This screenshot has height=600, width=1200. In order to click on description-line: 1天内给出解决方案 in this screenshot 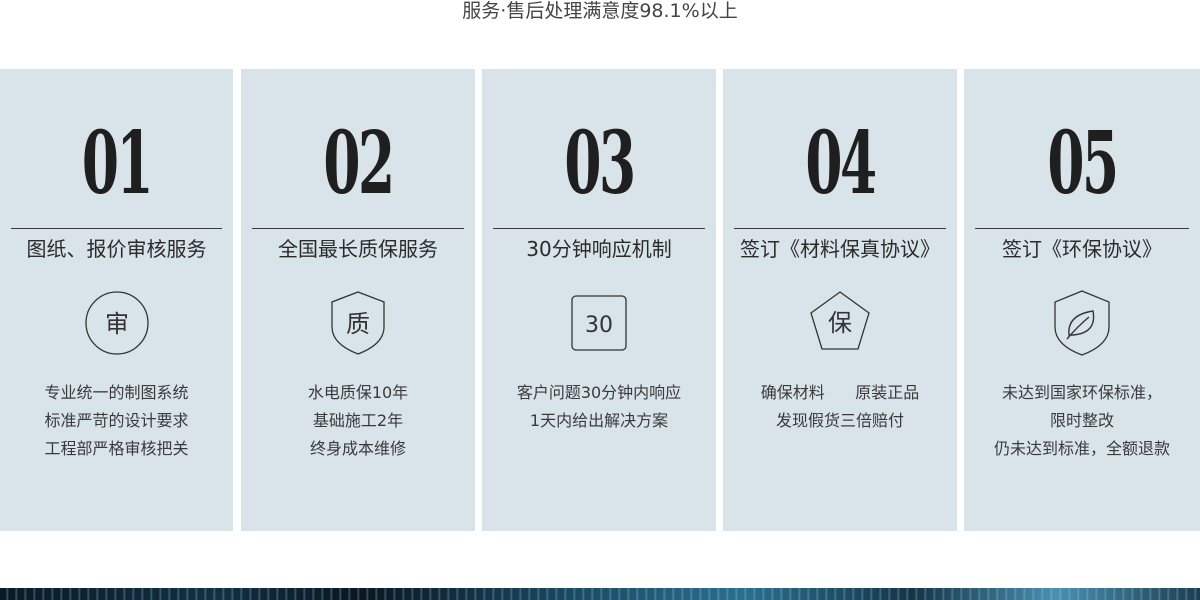, I will do `click(599, 420)`.